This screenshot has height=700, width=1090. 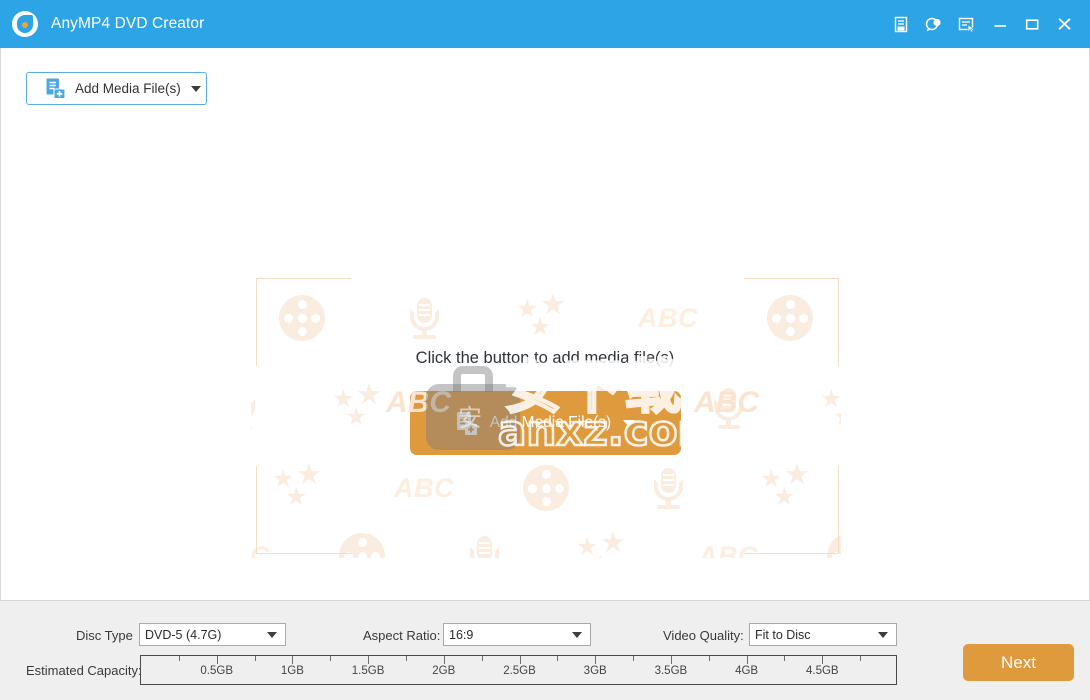 I want to click on add-media-center-label: Add Media File(s), so click(x=550, y=422).